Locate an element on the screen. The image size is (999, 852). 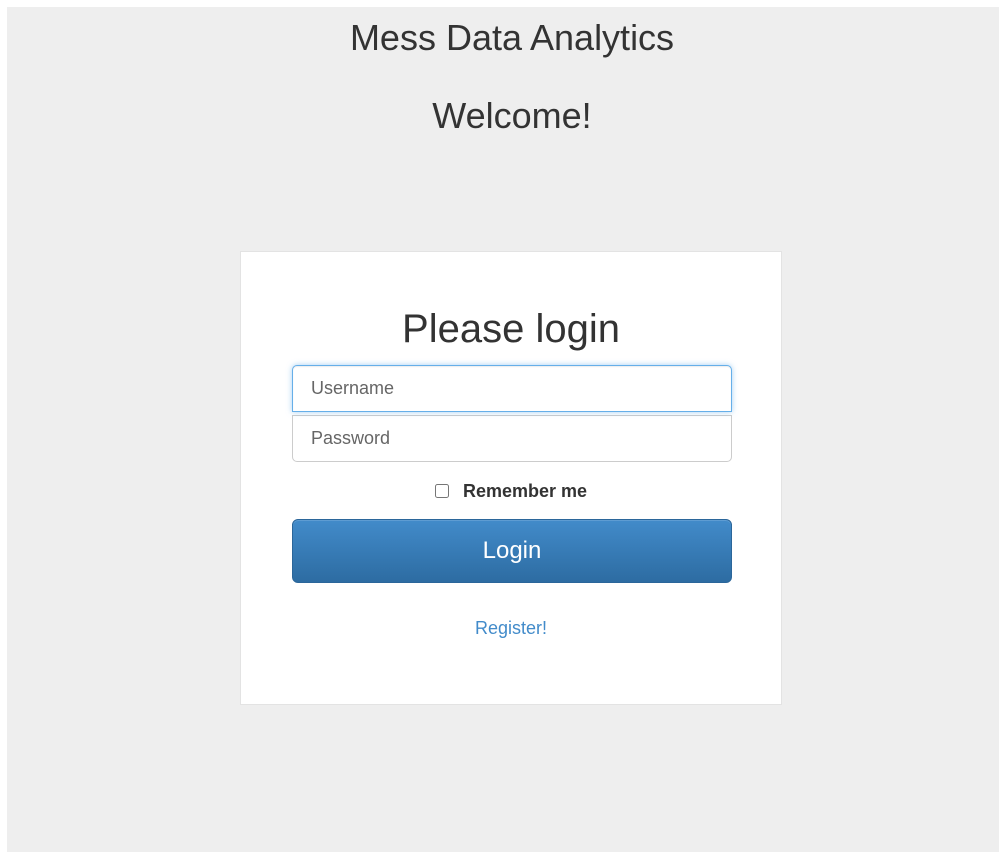
register-link: Register! is located at coordinates (511, 628).